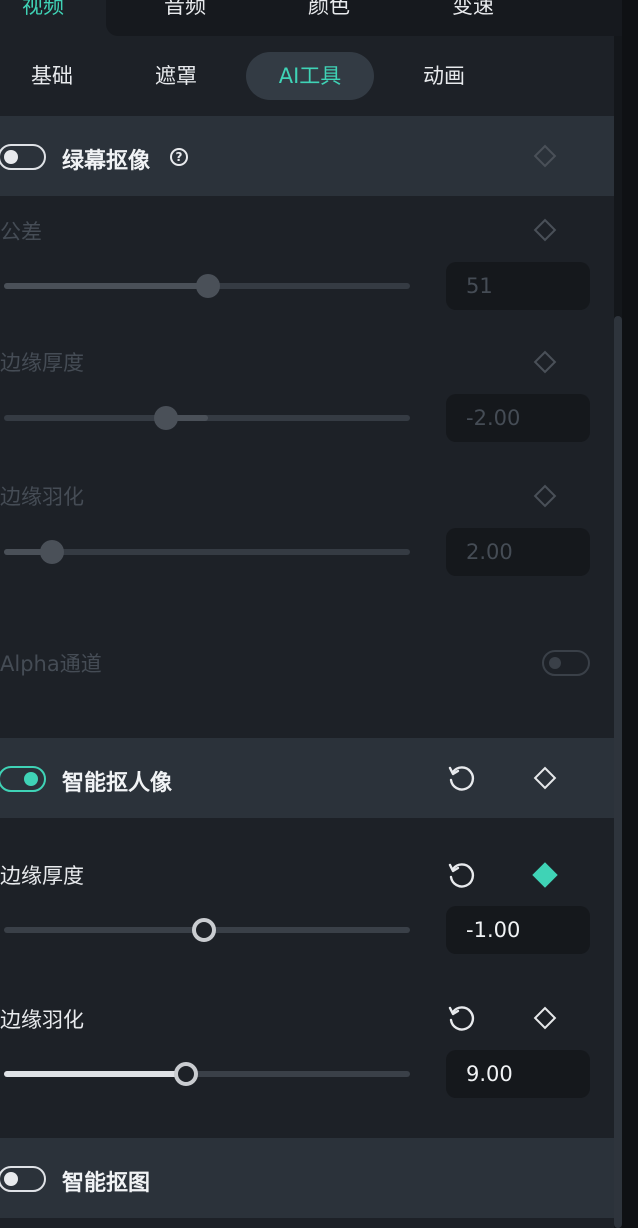 Image resolution: width=638 pixels, height=1228 pixels. What do you see at coordinates (630, 614) in the screenshot?
I see `panel-edge` at bounding box center [630, 614].